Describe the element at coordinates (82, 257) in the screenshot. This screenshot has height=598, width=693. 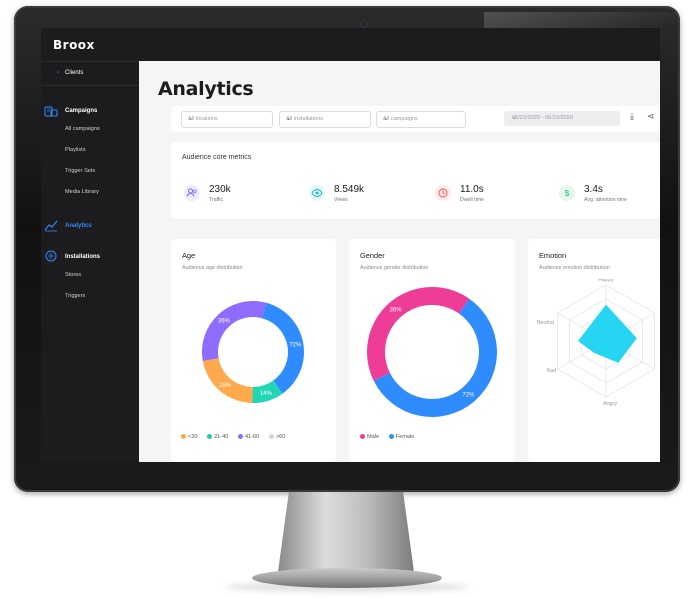
I see `sidebar-item-installations: Installations` at that location.